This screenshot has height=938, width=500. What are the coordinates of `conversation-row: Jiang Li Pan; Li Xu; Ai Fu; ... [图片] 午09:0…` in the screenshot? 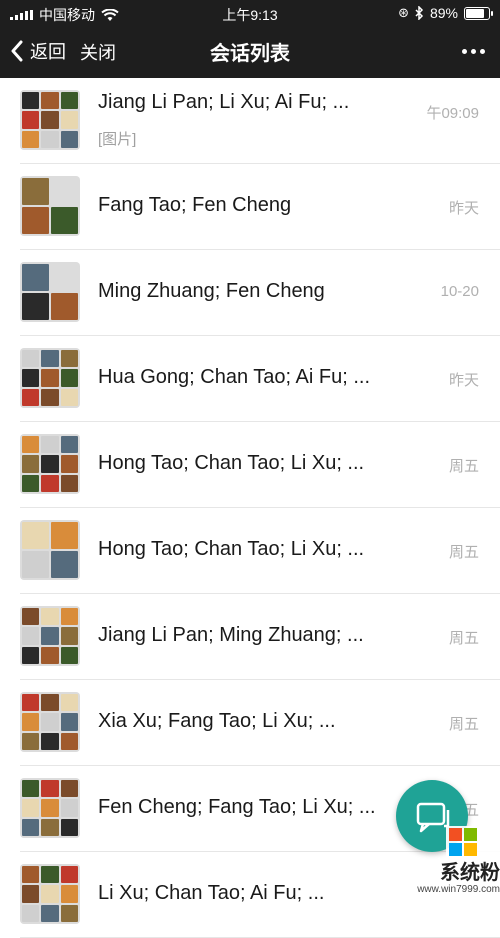 It's located at (250, 121).